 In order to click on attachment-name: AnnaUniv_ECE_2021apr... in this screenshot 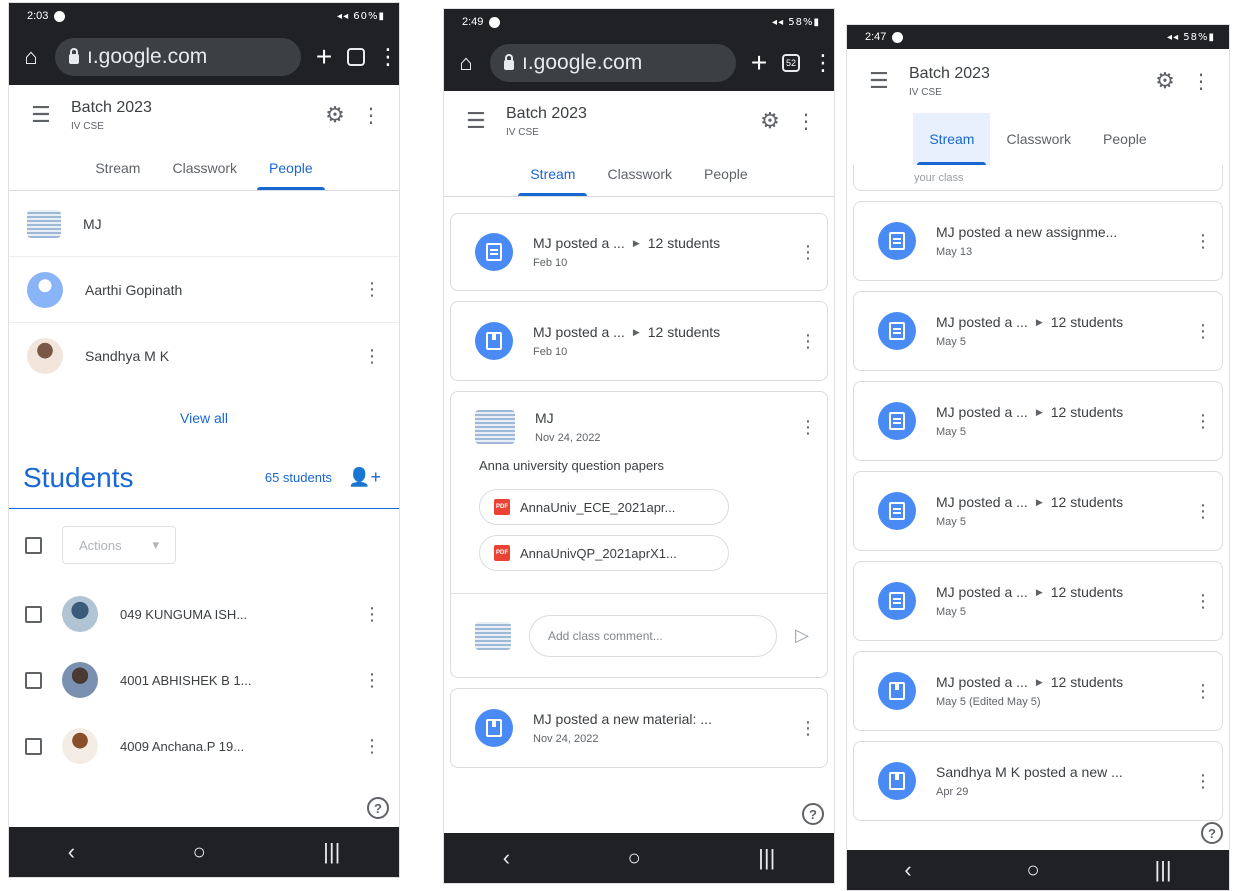, I will do `click(598, 507)`.